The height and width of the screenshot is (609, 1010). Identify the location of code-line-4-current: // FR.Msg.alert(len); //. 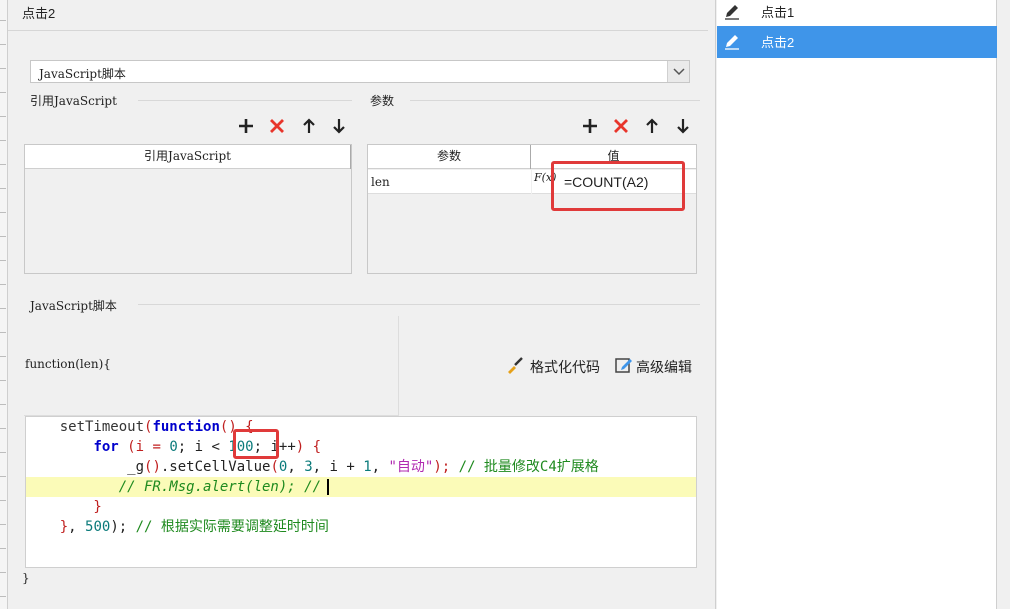
(361, 487).